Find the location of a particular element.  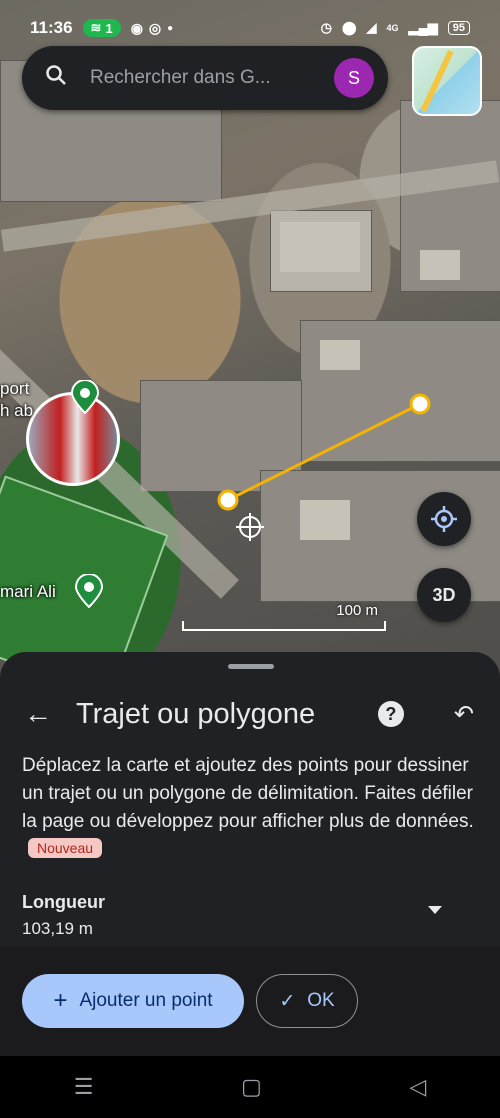

system-nav-bar: ☰ ▢ ◁ is located at coordinates (250, 1087).